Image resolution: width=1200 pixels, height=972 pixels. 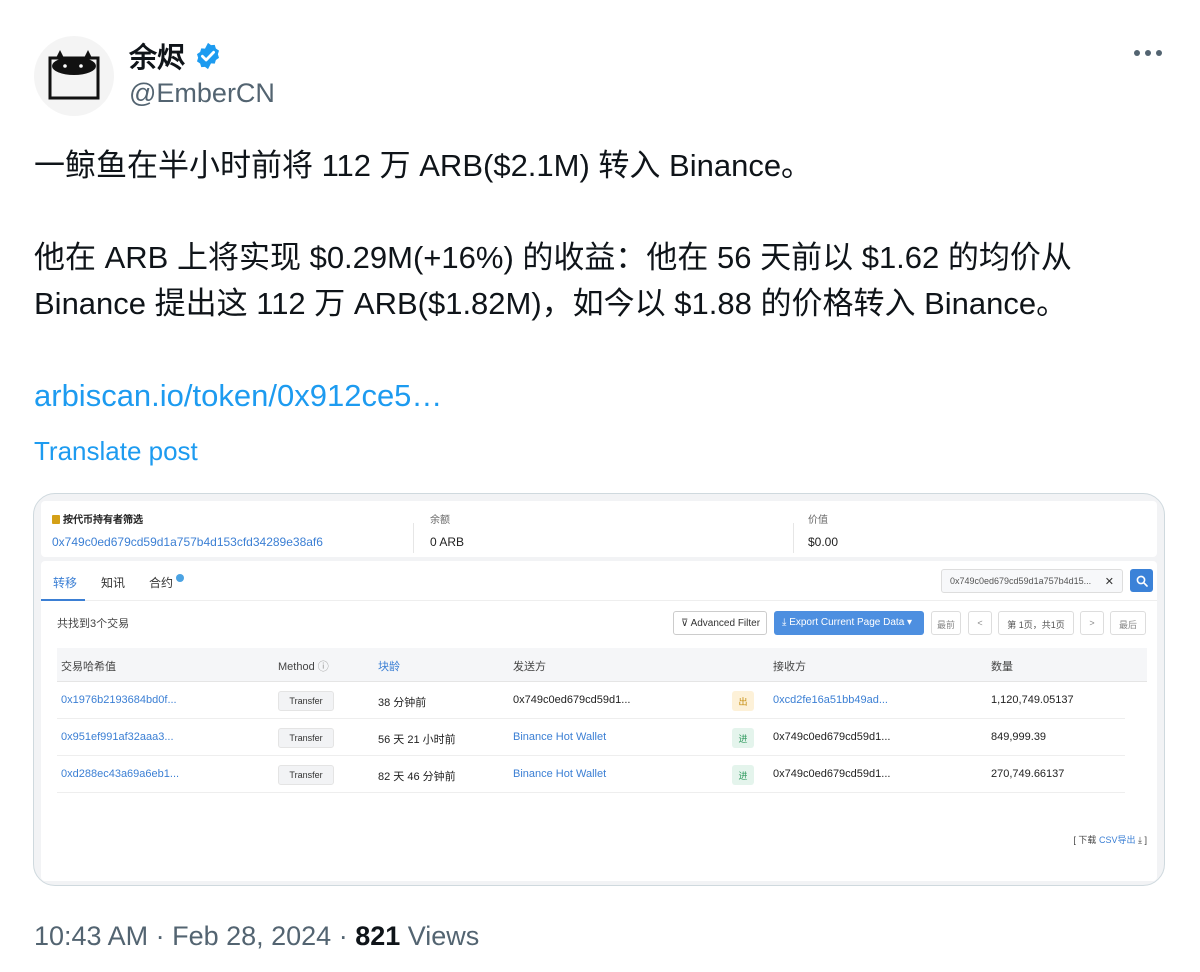 I want to click on views-count: 821, so click(x=378, y=936).